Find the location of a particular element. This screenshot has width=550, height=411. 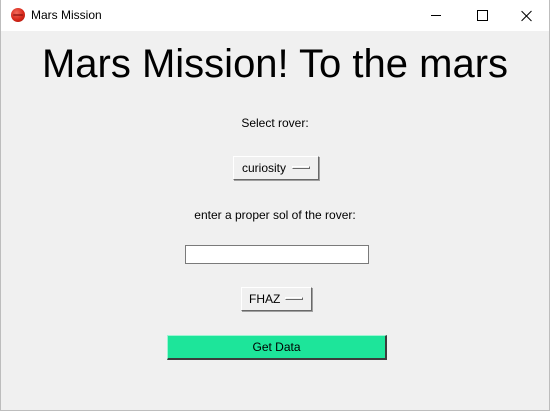

maximize-button is located at coordinates (482, 15).